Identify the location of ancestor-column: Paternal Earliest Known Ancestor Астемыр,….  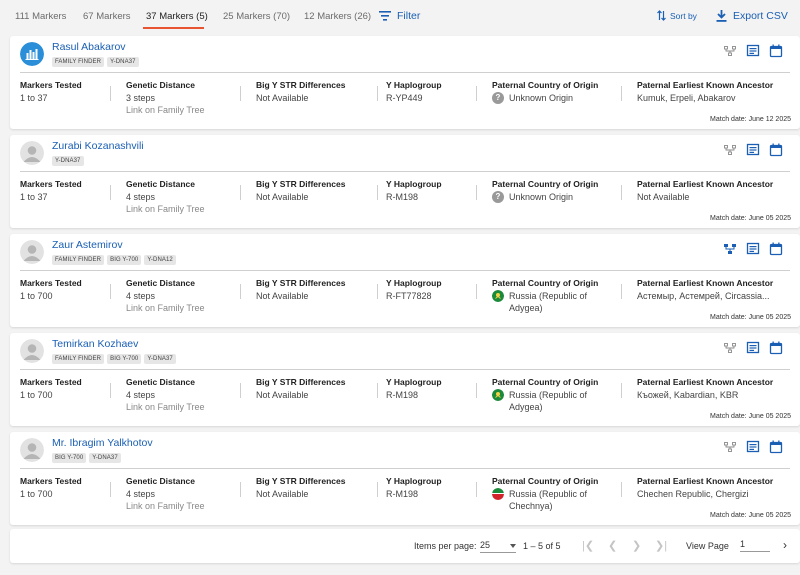
(712, 289).